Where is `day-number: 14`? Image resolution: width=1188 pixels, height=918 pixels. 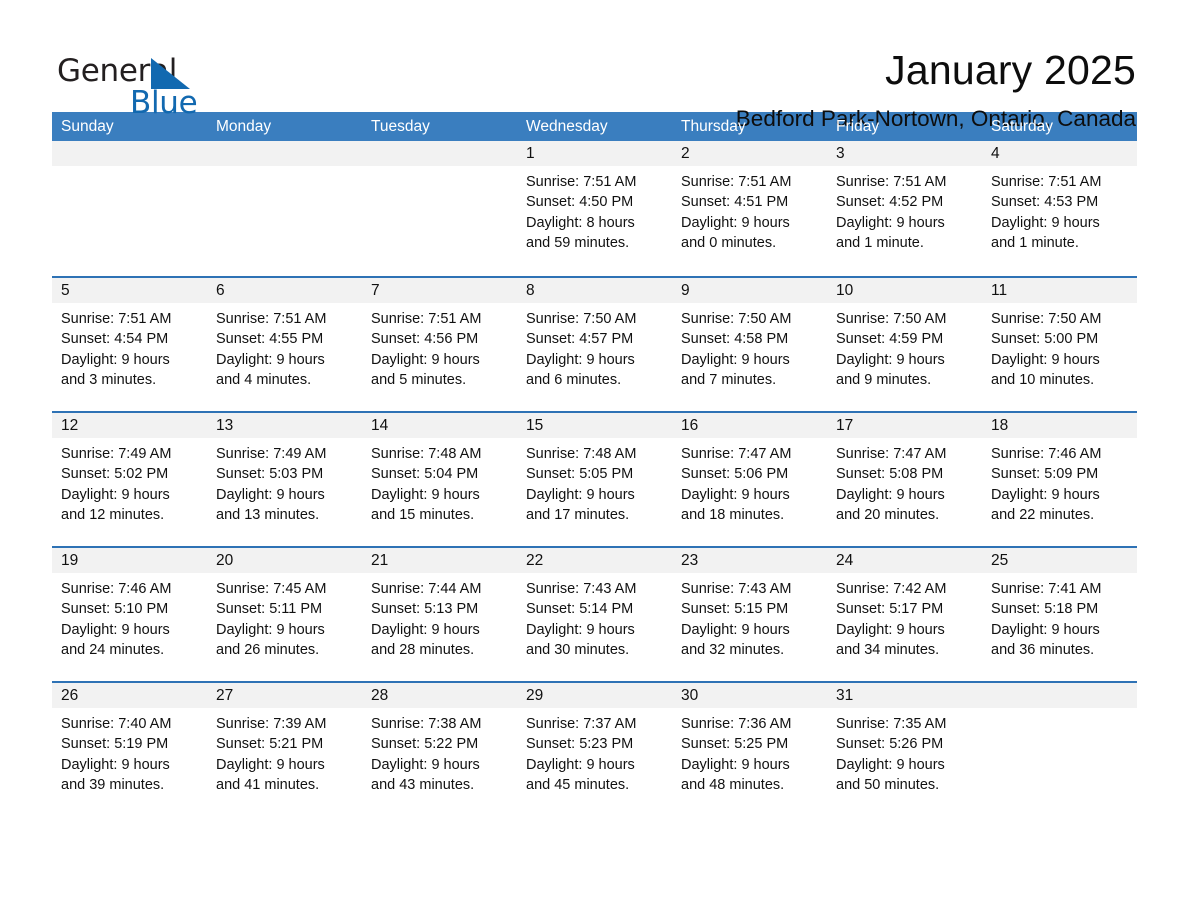 day-number: 14 is located at coordinates (439, 425).